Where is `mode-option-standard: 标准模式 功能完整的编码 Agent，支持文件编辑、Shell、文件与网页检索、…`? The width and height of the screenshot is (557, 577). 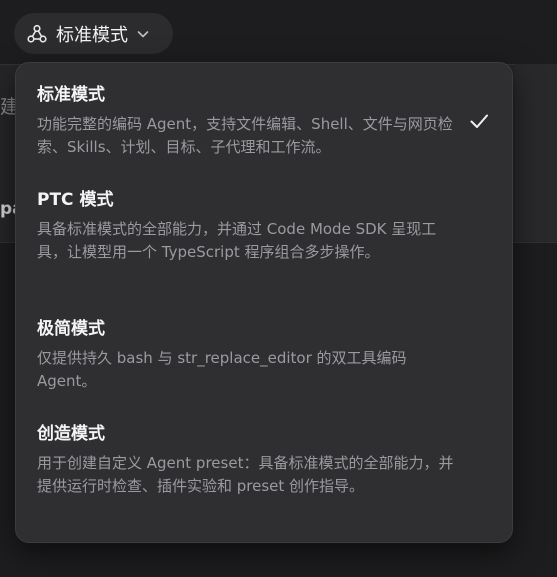 mode-option-standard: 标准模式 功能完整的编码 Agent，支持文件编辑、Shell、文件与网页检索、… is located at coordinates (263, 121).